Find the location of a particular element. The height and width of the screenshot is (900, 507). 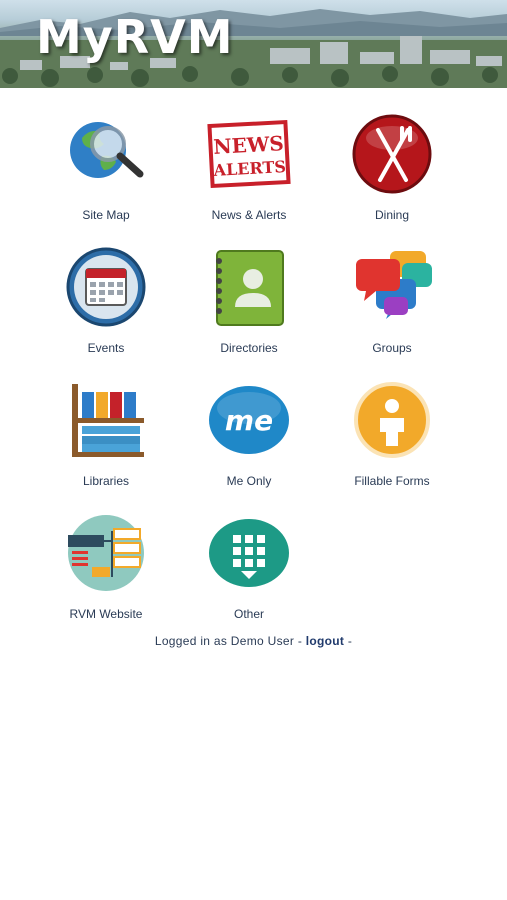

tile-other: Other is located at coordinates (249, 565).